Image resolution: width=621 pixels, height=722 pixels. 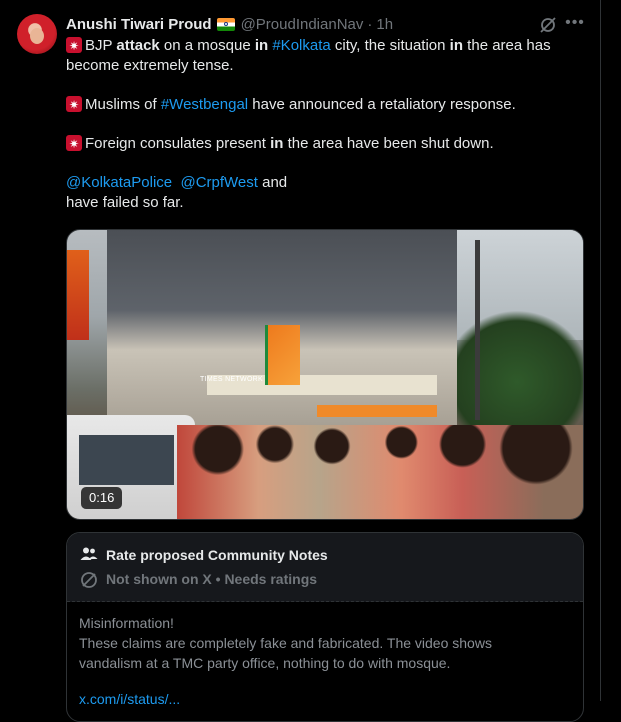 I want to click on india-flag-icon, so click(x=225, y=24).